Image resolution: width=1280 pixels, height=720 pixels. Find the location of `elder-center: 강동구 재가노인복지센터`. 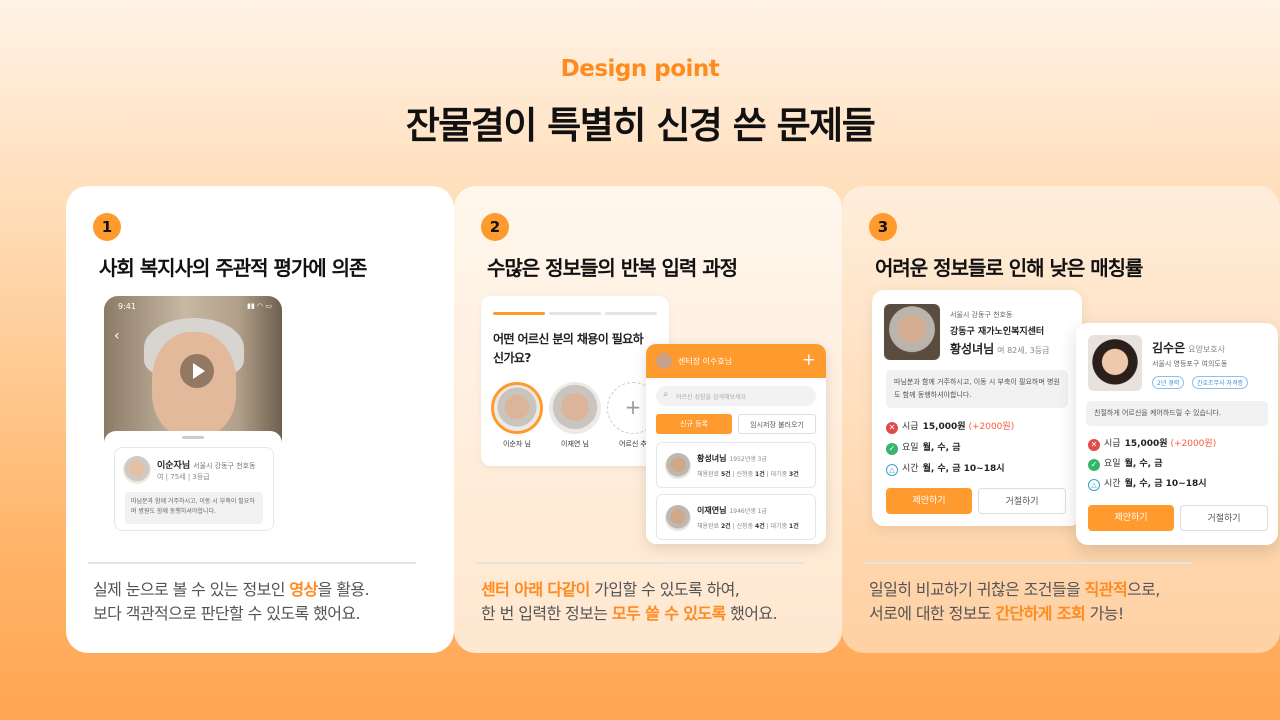

elder-center: 강동구 재가노인복지센터 is located at coordinates (997, 332).